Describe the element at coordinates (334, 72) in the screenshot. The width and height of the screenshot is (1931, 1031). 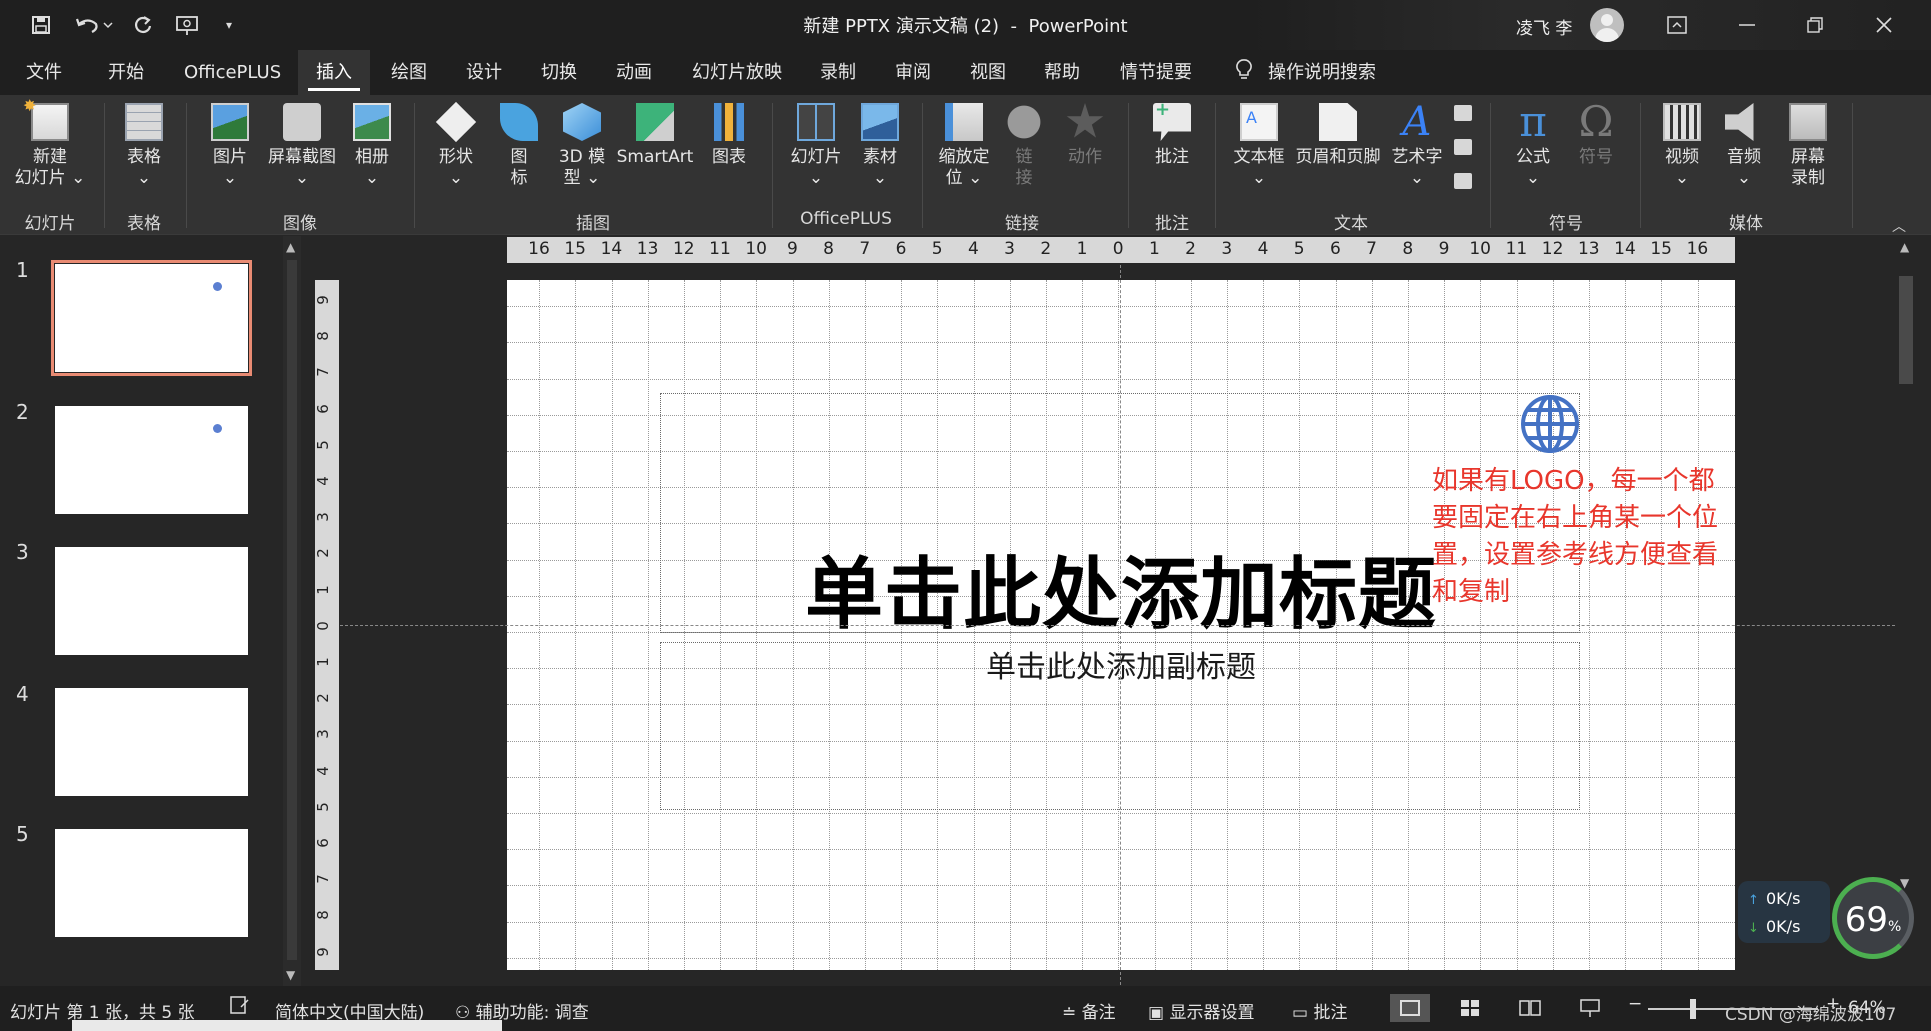
I see `tab-insert: 插入` at that location.